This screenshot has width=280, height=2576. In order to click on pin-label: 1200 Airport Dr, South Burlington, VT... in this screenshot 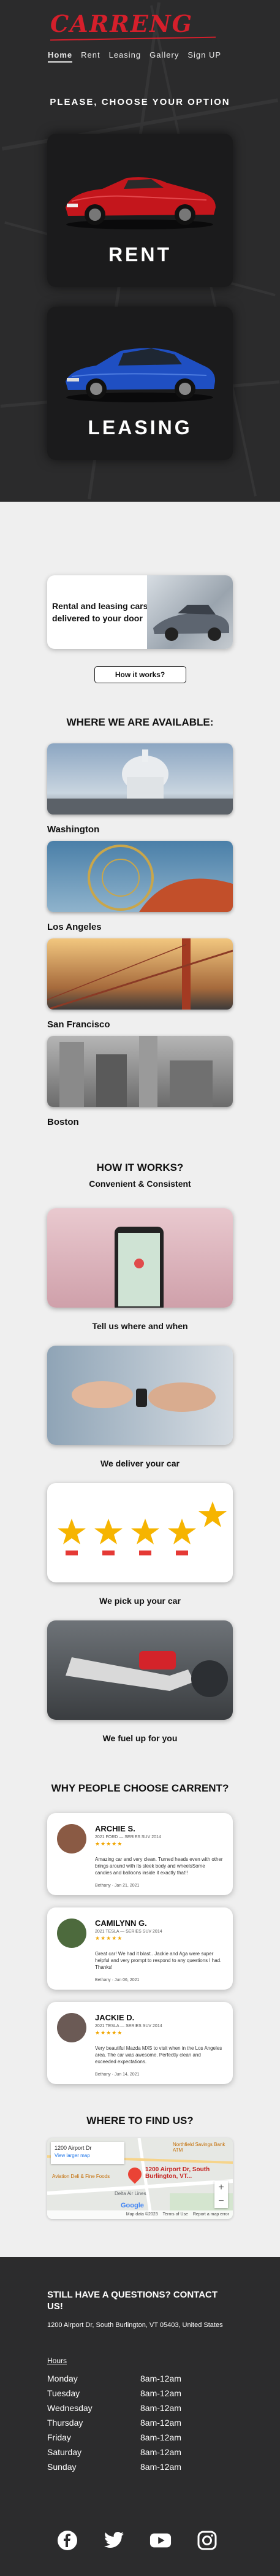, I will do `click(177, 2173)`.